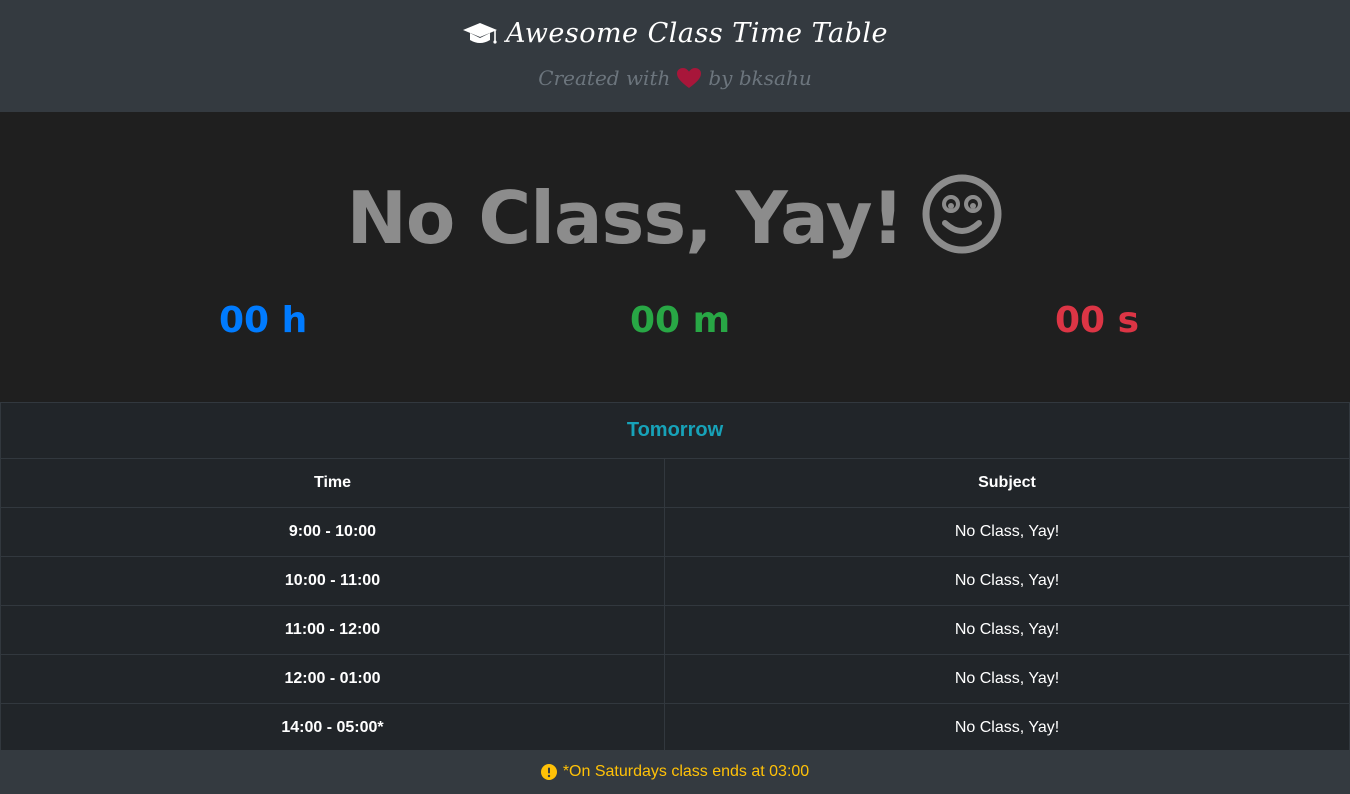 This screenshot has width=1350, height=794. I want to click on page-title: Awesome Class Time Table, so click(697, 33).